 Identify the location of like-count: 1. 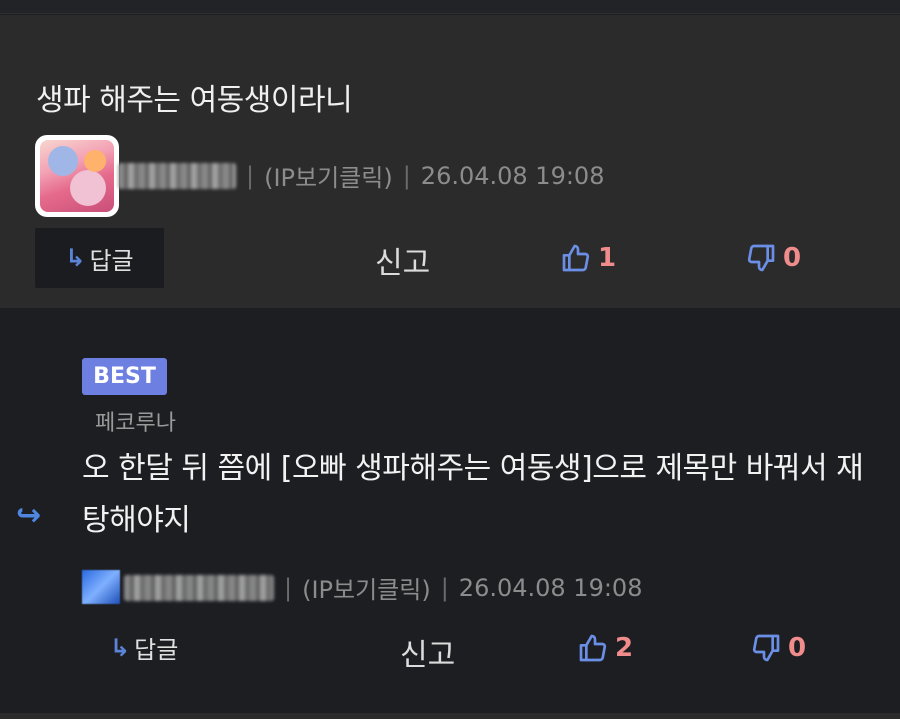
(607, 258).